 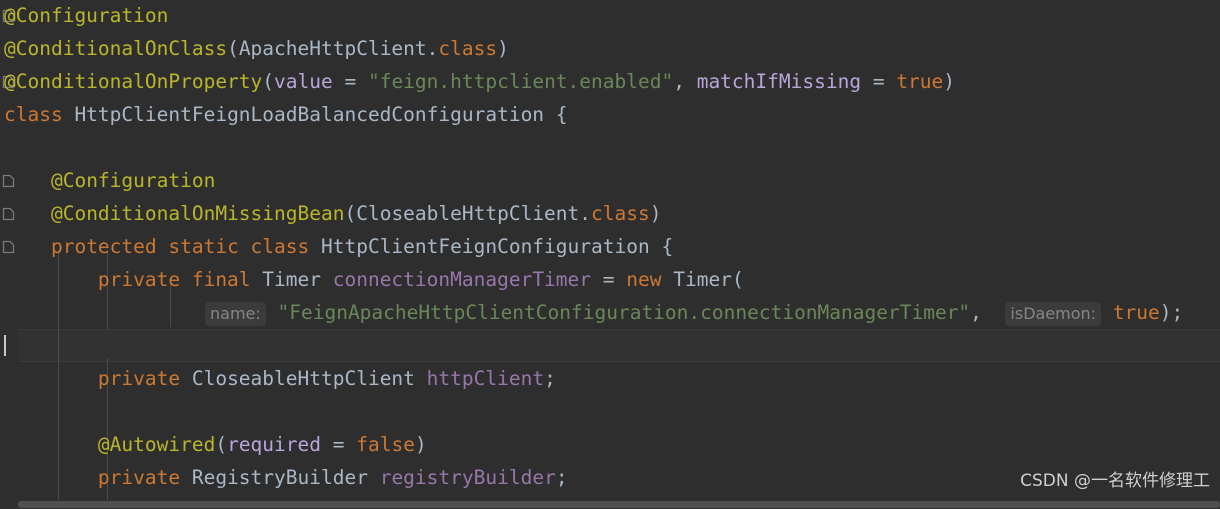 I want to click on code-token-kw: protected static class, so click(x=180, y=246).